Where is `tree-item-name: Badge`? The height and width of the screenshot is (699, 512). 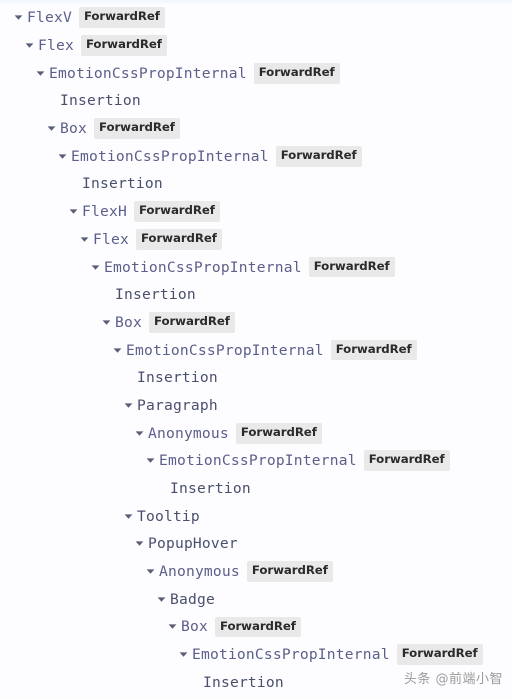
tree-item-name: Badge is located at coordinates (192, 599).